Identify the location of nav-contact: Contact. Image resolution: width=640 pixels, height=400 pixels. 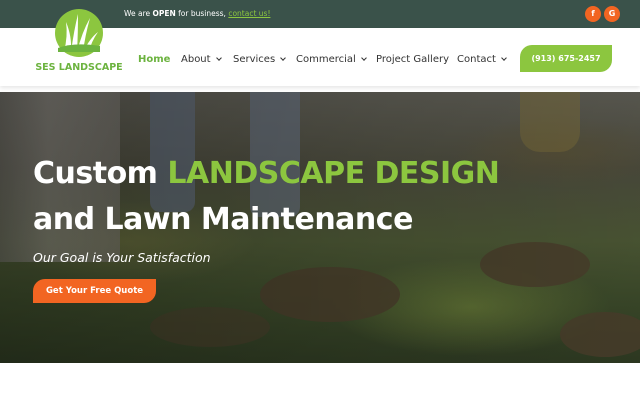
(482, 59).